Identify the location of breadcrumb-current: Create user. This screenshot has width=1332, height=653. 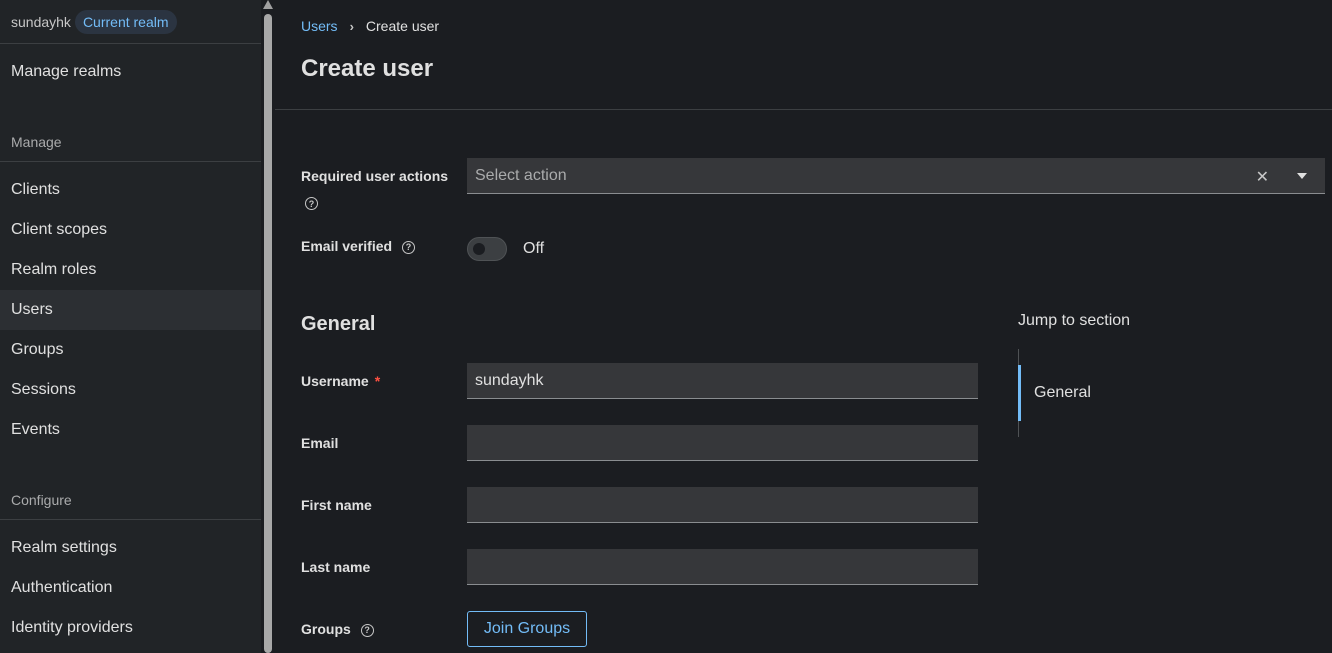
(402, 26).